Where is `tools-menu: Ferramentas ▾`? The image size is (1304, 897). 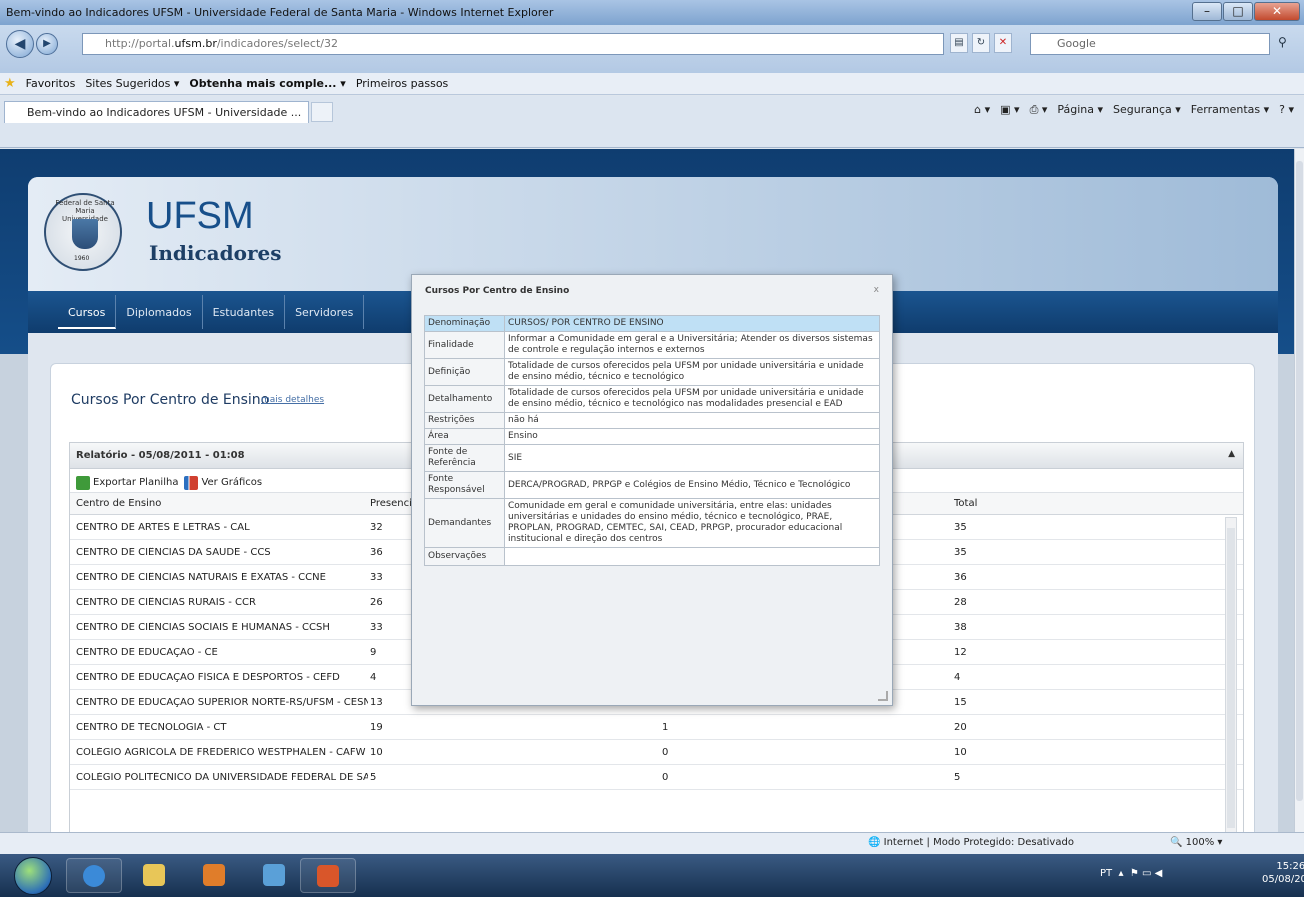
tools-menu: Ferramentas ▾ is located at coordinates (1230, 110).